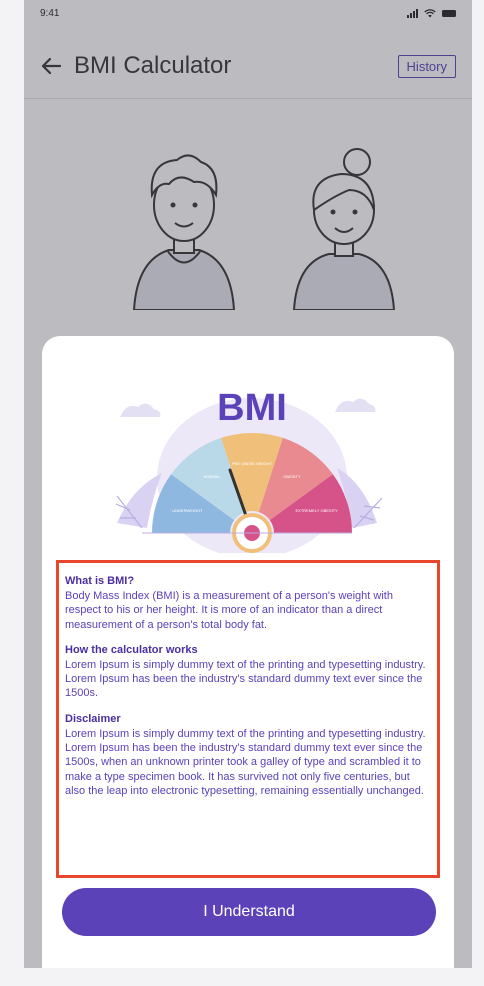  Describe the element at coordinates (292, 476) in the screenshot. I see `gauge-segment-label: OBESITY` at that location.